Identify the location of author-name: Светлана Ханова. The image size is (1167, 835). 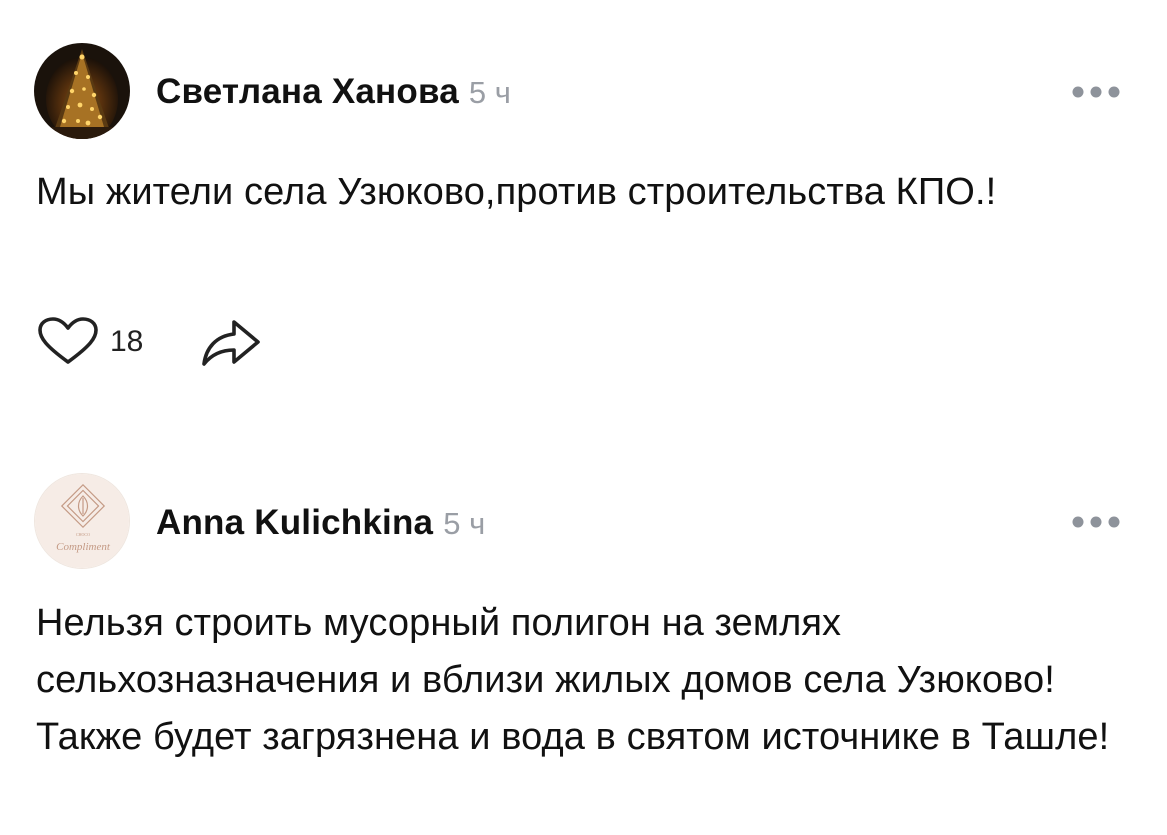
(307, 91).